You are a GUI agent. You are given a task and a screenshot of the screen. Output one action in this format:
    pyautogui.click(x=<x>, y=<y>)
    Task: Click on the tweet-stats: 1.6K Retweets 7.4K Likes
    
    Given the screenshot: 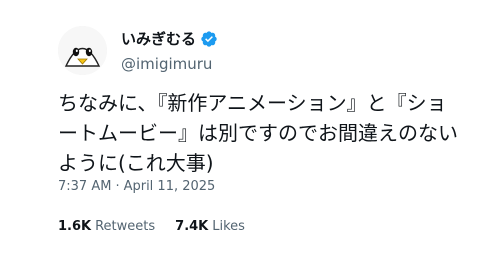 What is the action you would take?
    pyautogui.click(x=161, y=227)
    